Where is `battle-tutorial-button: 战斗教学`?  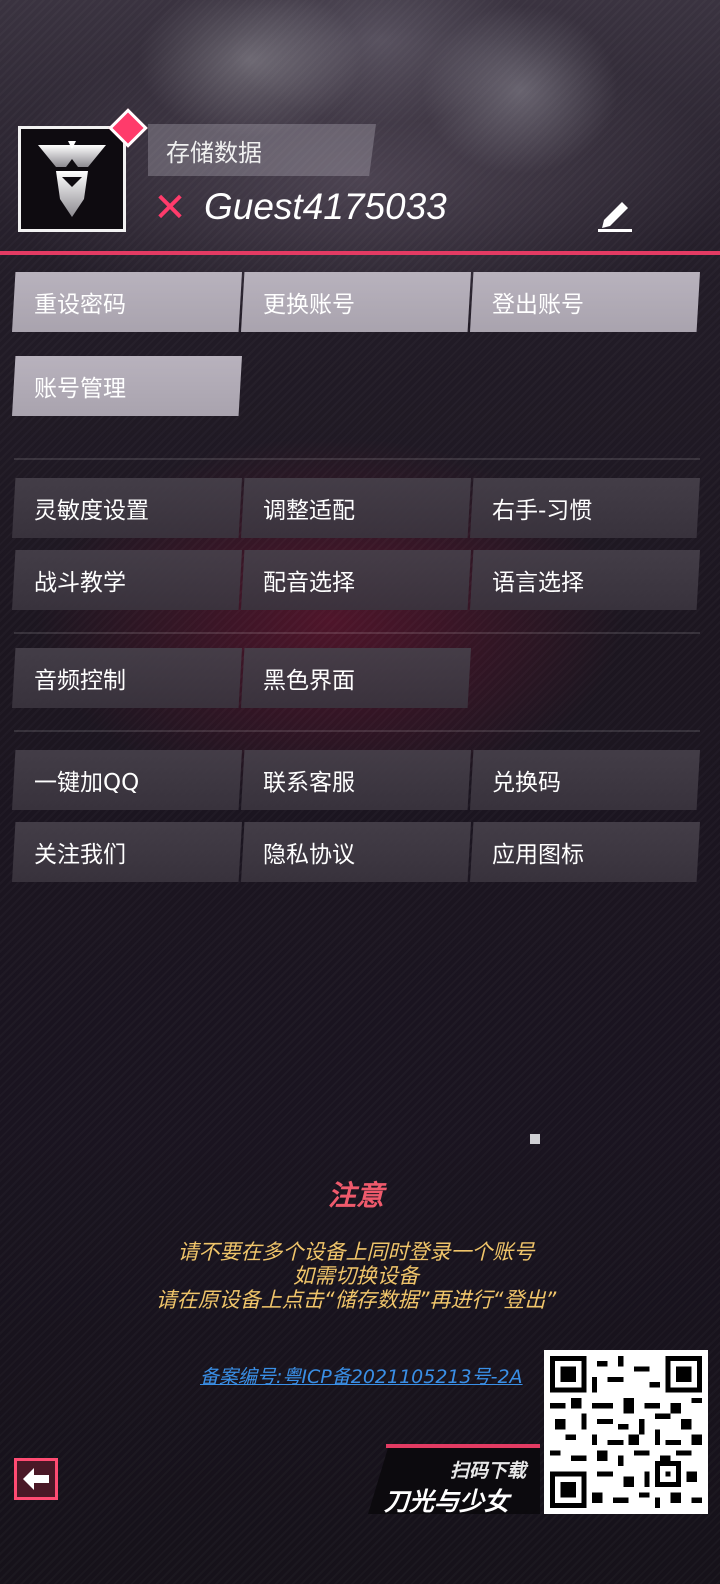
battle-tutorial-button: 战斗教学 is located at coordinates (127, 580).